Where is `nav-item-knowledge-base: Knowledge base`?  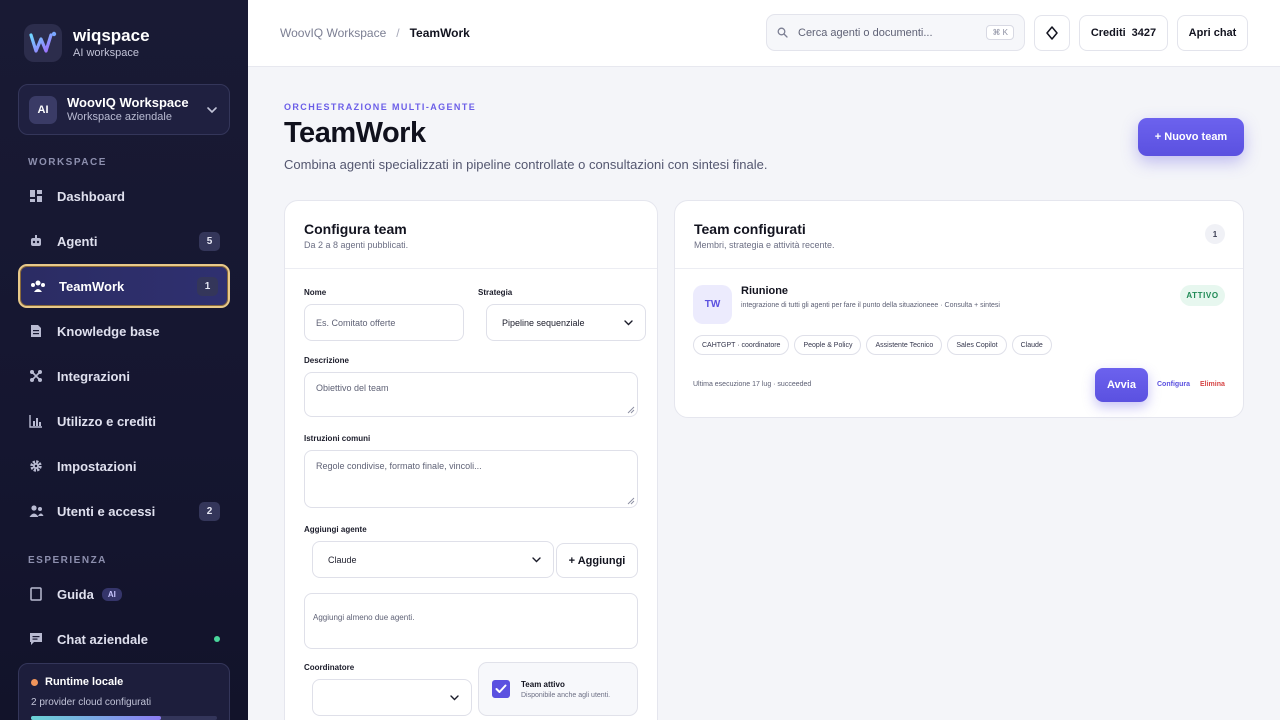
nav-item-knowledge-base: Knowledge base is located at coordinates (124, 331).